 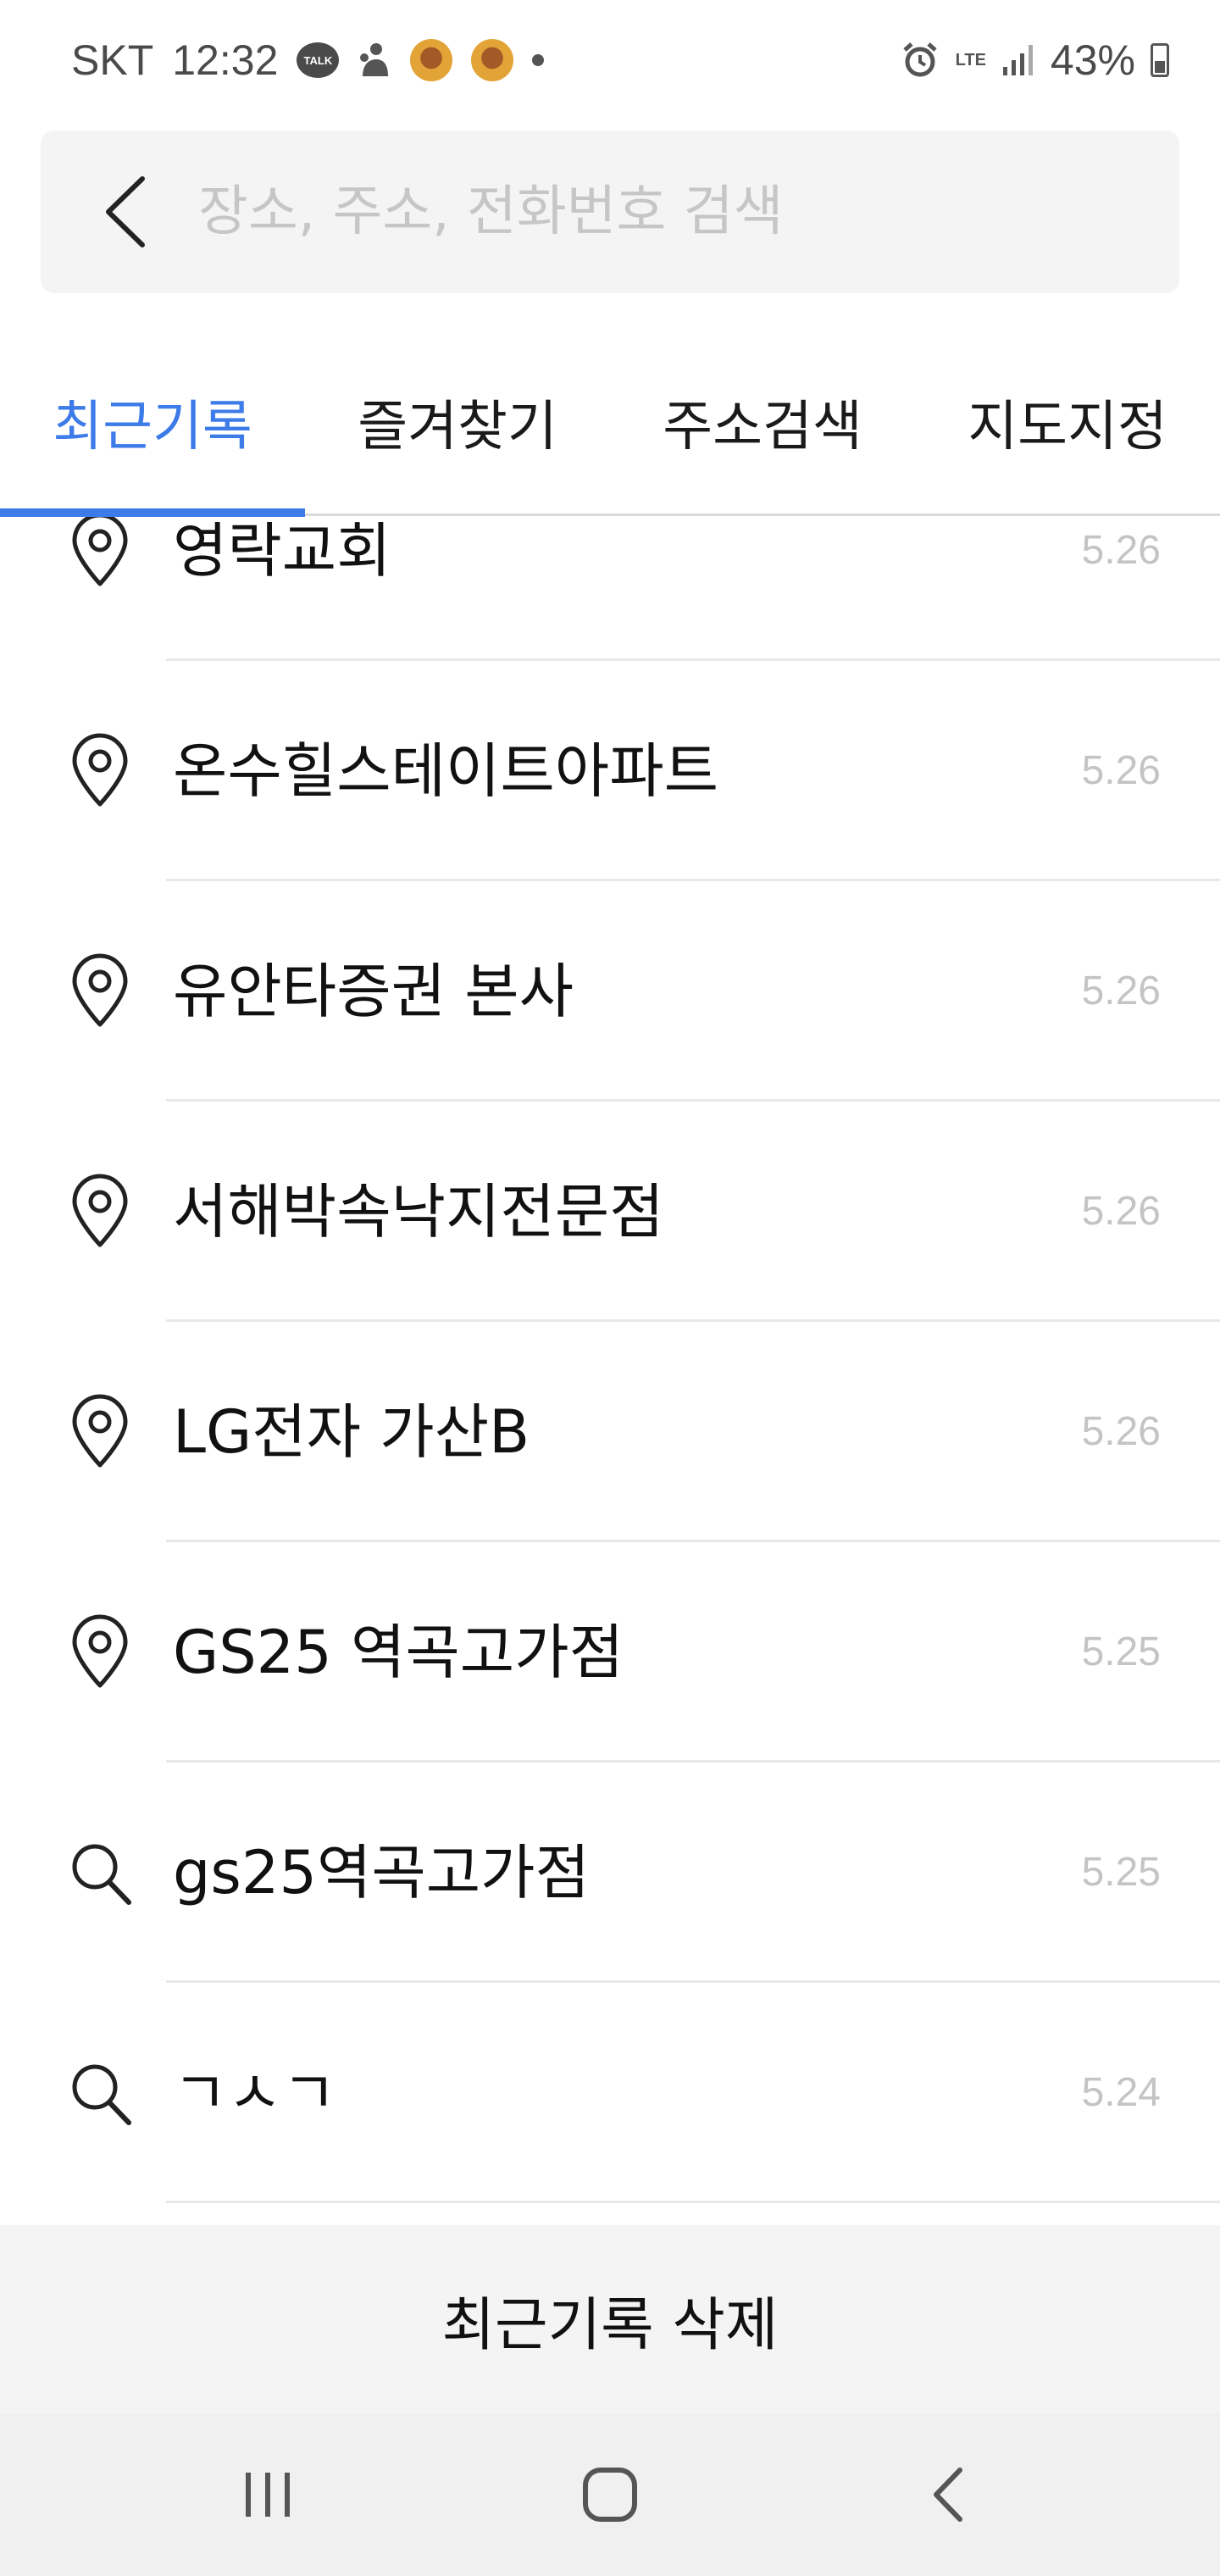 What do you see at coordinates (225, 60) in the screenshot?
I see `time-label: 12:32` at bounding box center [225, 60].